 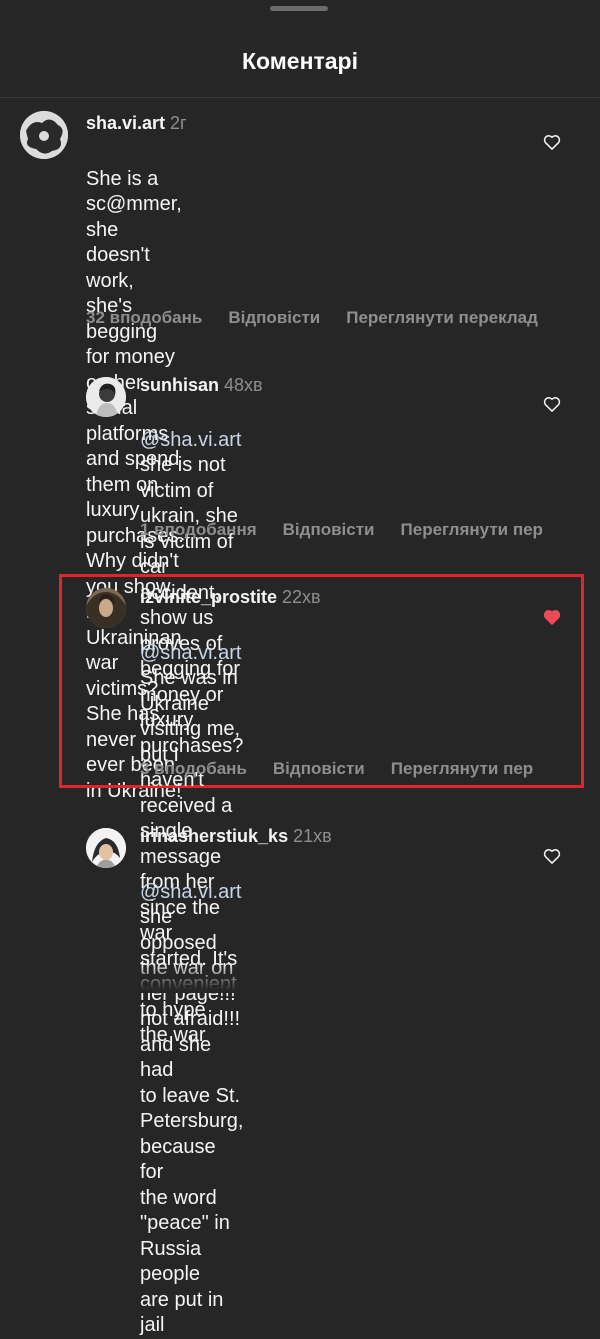 What do you see at coordinates (243, 385) in the screenshot?
I see `timestamp: 48хв` at bounding box center [243, 385].